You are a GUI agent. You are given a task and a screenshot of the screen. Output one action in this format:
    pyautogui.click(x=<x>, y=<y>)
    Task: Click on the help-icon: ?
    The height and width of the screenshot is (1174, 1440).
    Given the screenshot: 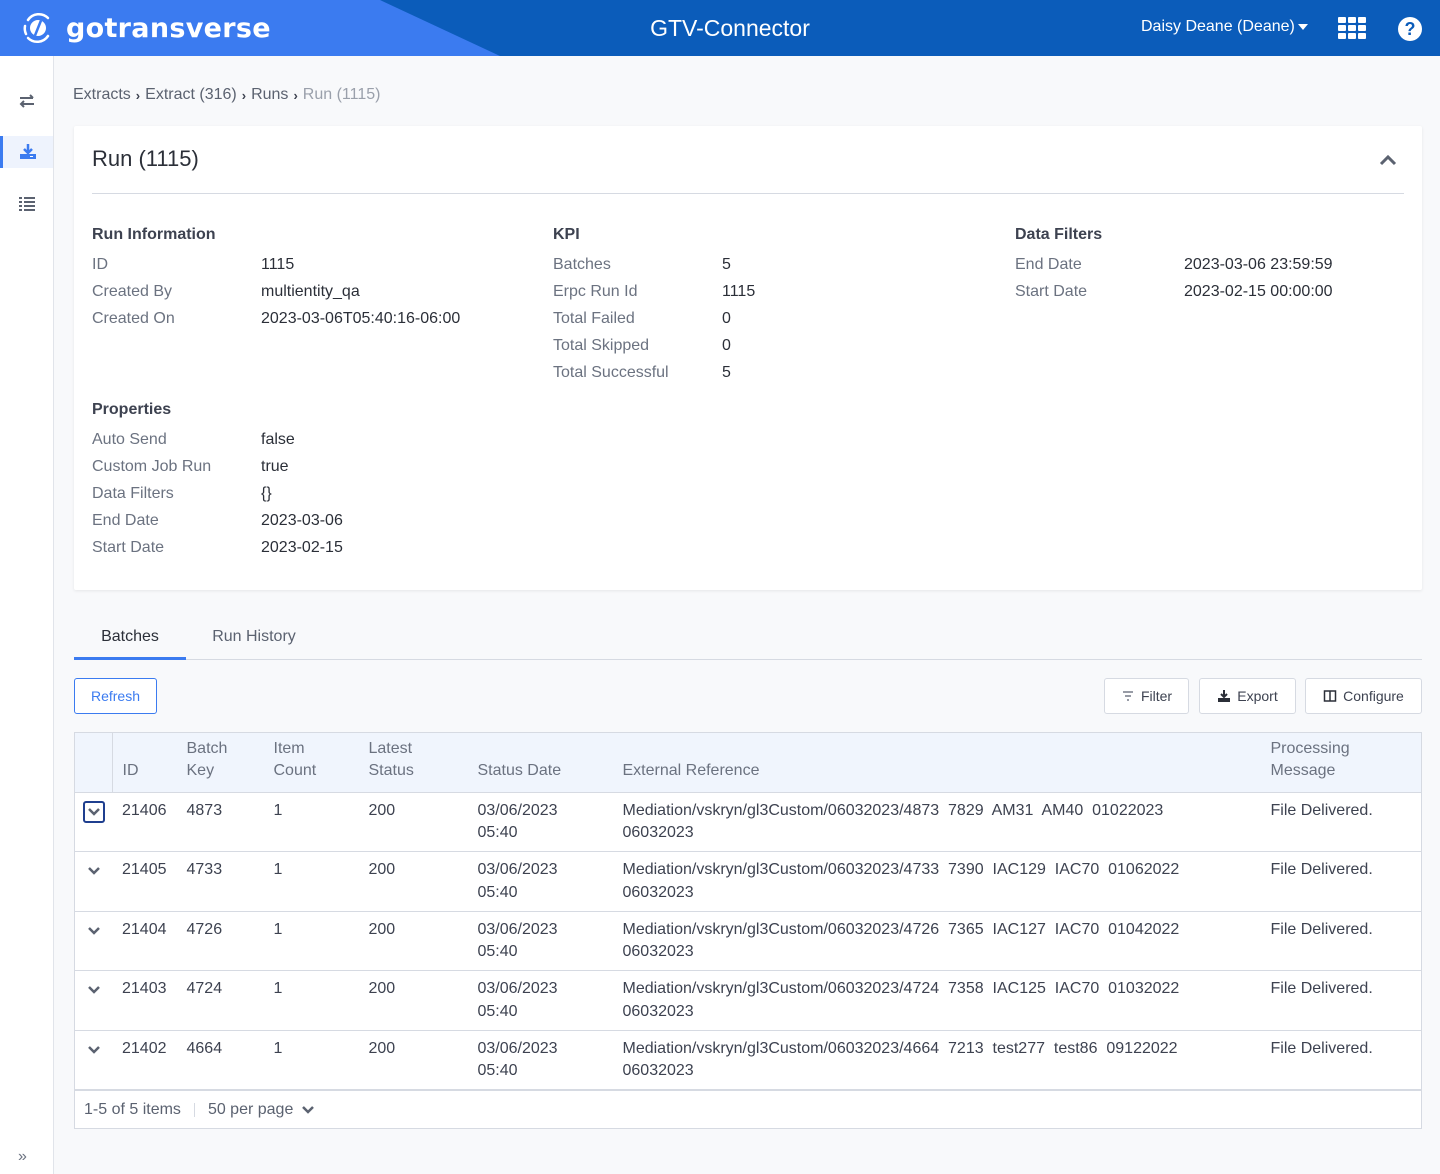 What is the action you would take?
    pyautogui.click(x=1410, y=29)
    